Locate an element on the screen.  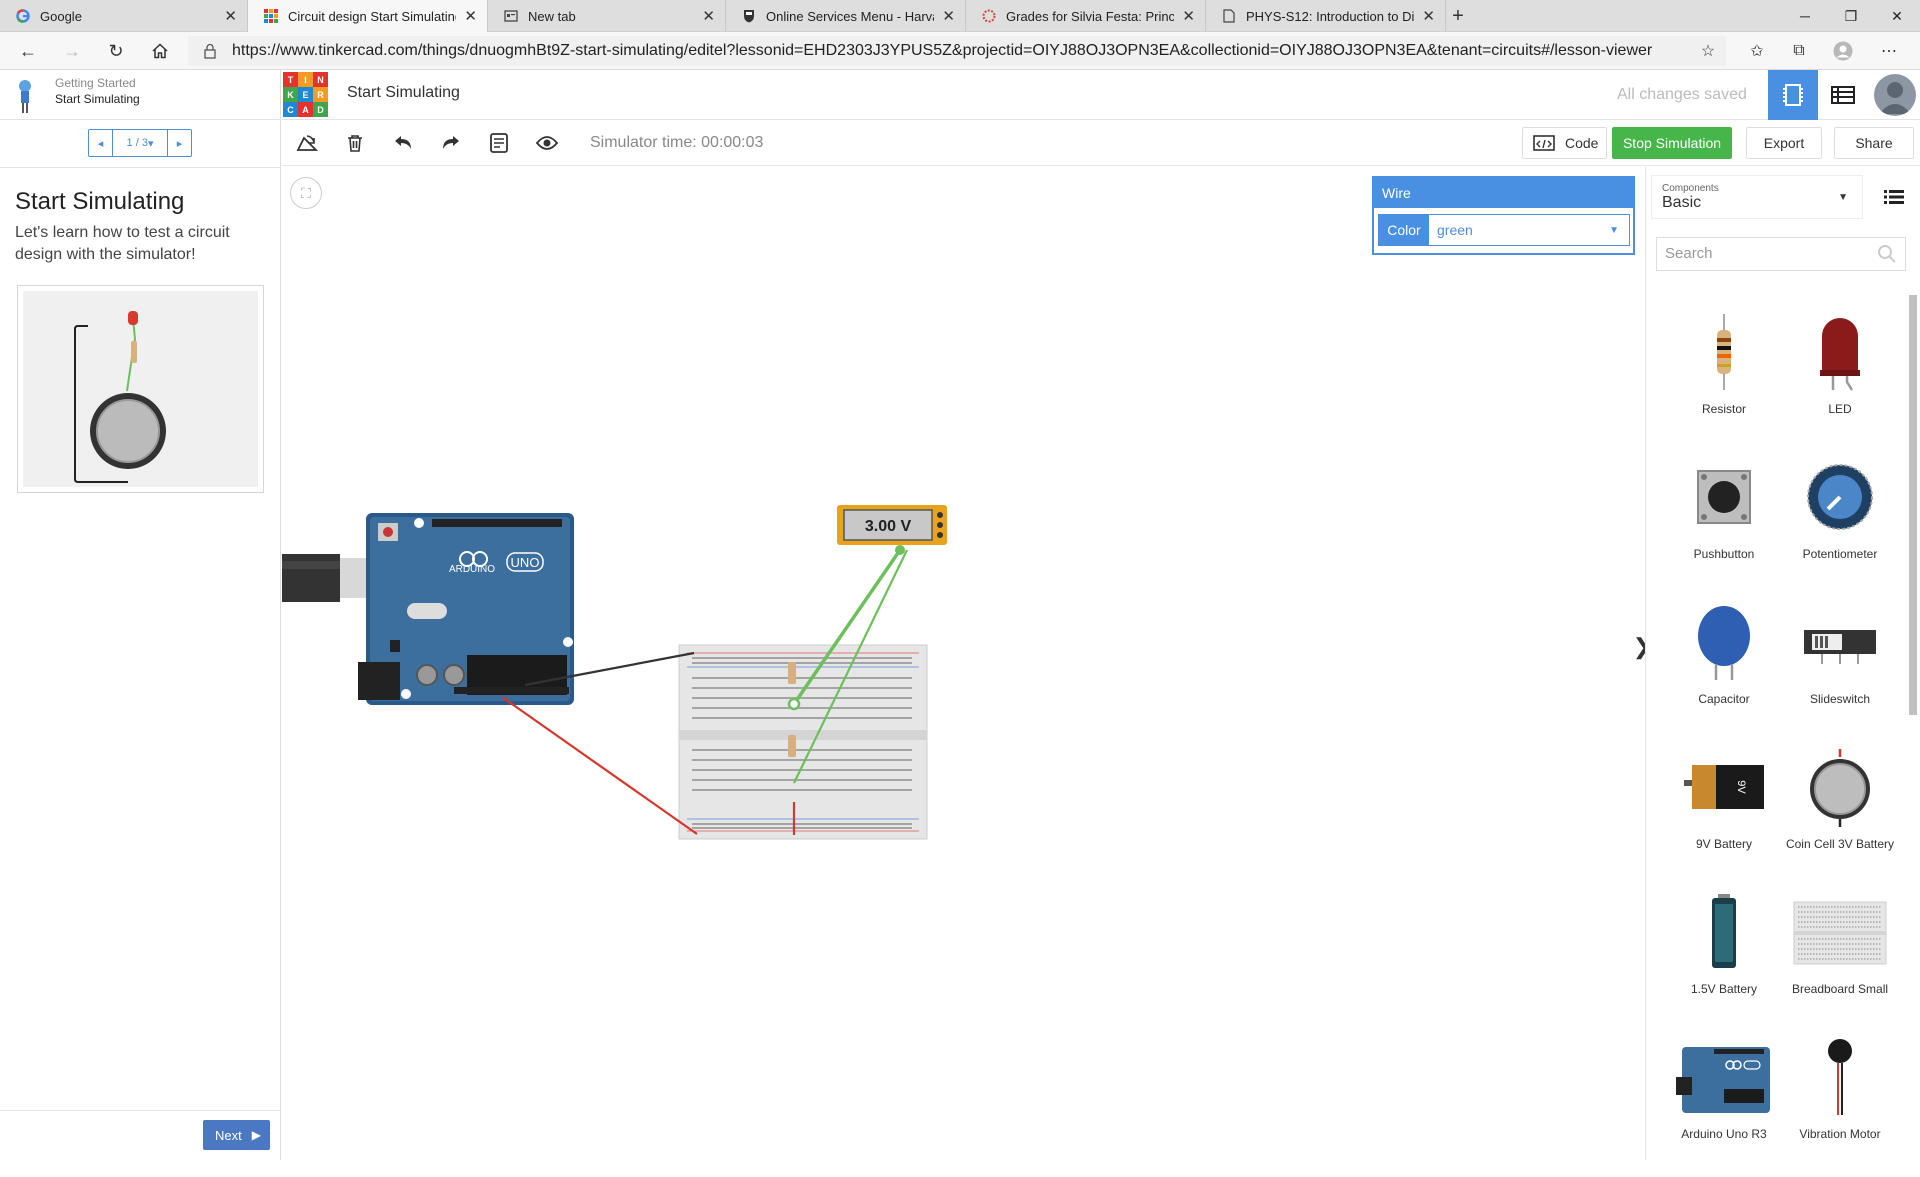
component-name: Pushbutton is located at coordinates (1724, 554).